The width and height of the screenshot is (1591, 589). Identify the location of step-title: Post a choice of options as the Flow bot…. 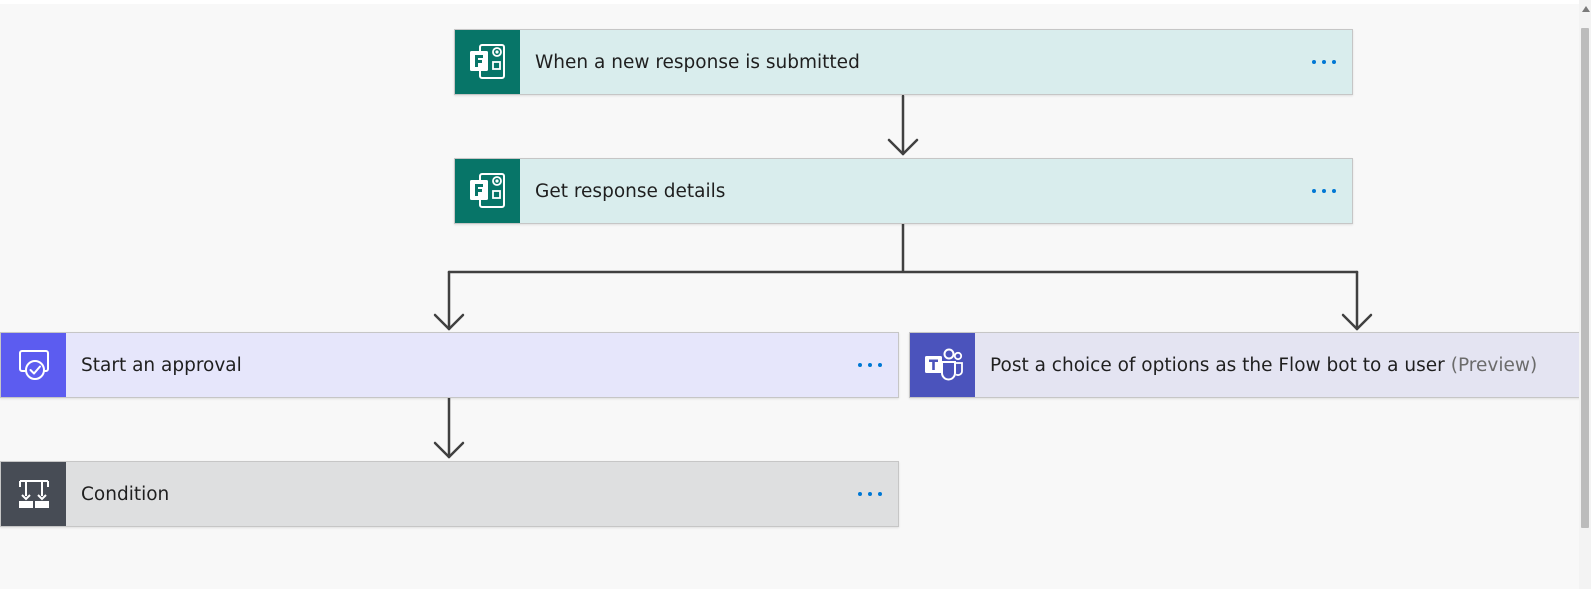
(1263, 365).